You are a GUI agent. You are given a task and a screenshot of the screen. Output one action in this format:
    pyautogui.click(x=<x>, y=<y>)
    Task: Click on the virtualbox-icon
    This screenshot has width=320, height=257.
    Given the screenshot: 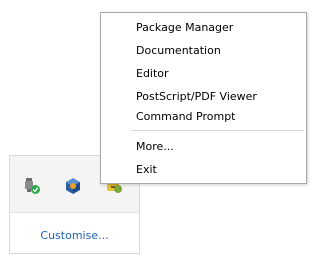 What is the action you would take?
    pyautogui.click(x=73, y=186)
    